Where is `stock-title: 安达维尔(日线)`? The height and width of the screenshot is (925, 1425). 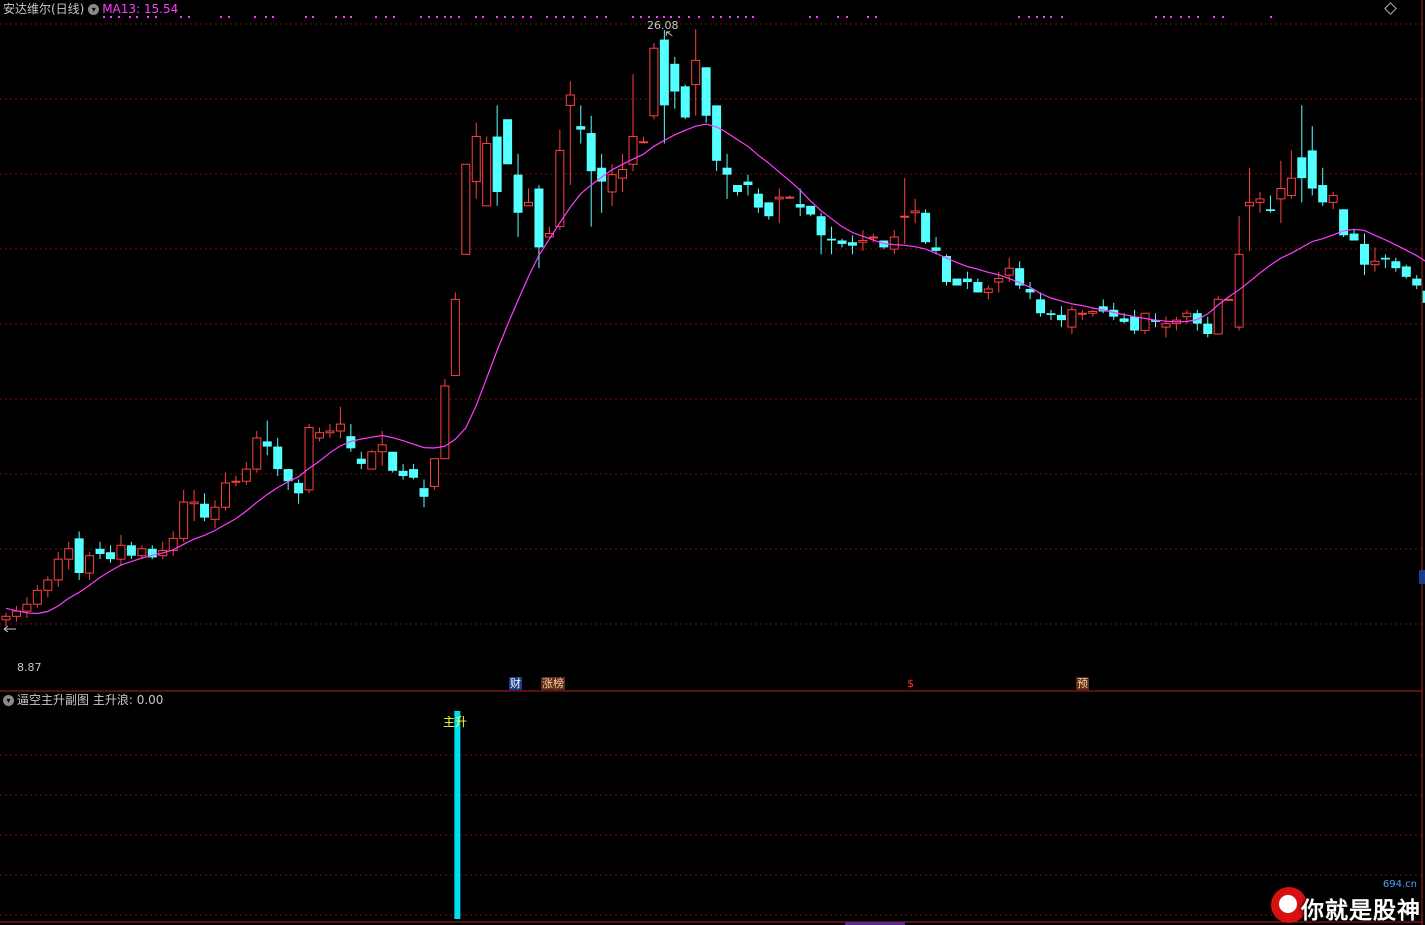
stock-title: 安达维尔(日线) is located at coordinates (43, 9).